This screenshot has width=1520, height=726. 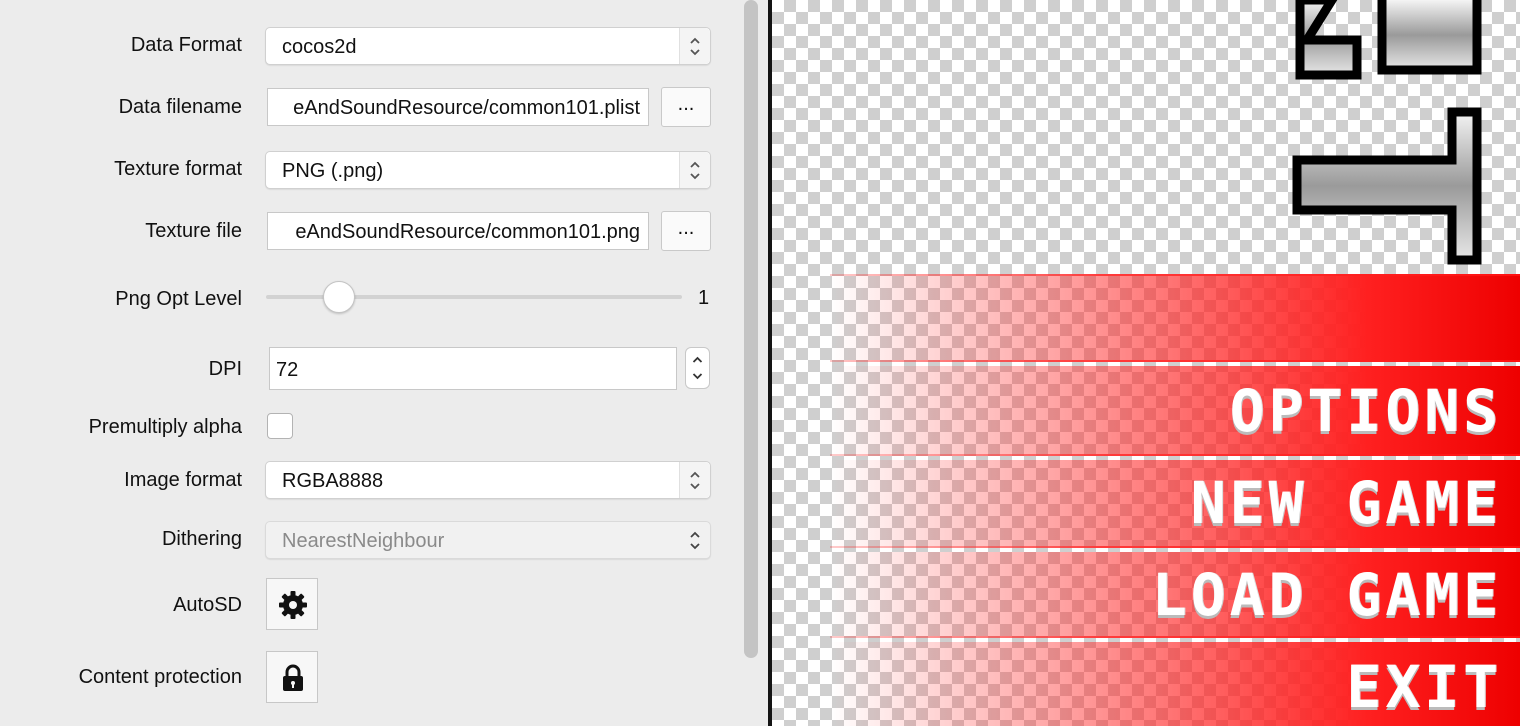 I want to click on texture-format-select: PNG (.png), so click(x=488, y=170).